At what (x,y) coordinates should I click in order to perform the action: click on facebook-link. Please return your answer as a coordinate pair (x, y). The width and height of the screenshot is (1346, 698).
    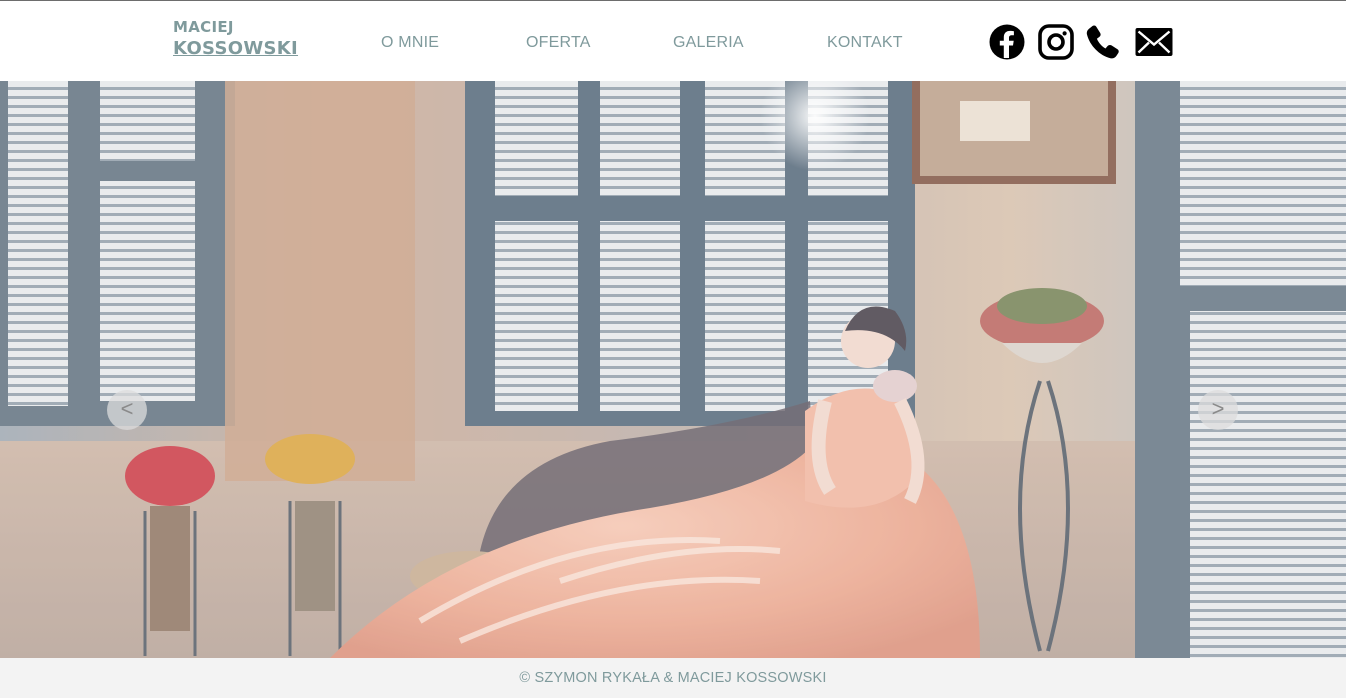
    Looking at the image, I should click on (1007, 41).